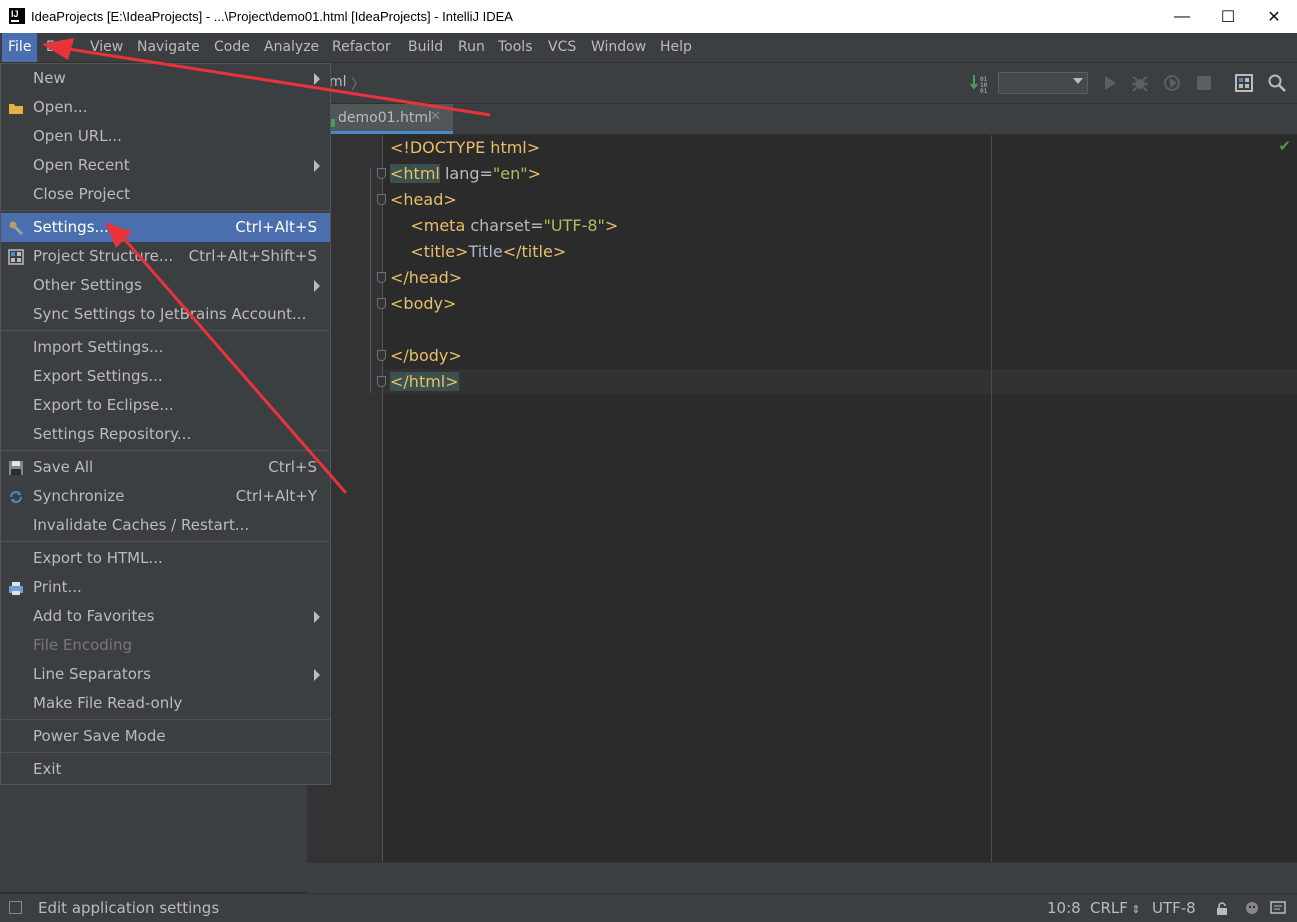 The width and height of the screenshot is (1297, 922). I want to click on editor-tab: demo01.html ✕, so click(390, 119).